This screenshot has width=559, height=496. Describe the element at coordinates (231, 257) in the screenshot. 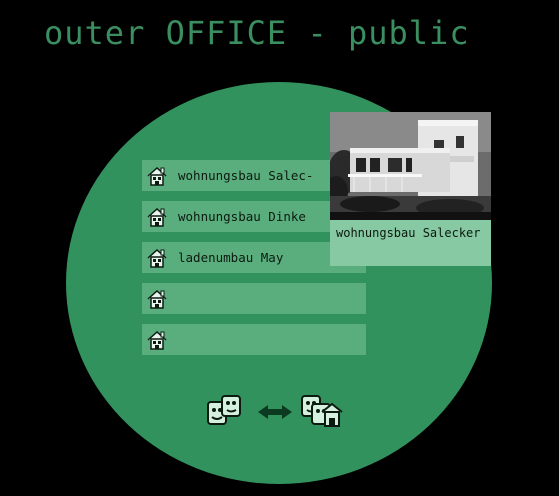

I see `project-item-label: ladenumbau May` at that location.